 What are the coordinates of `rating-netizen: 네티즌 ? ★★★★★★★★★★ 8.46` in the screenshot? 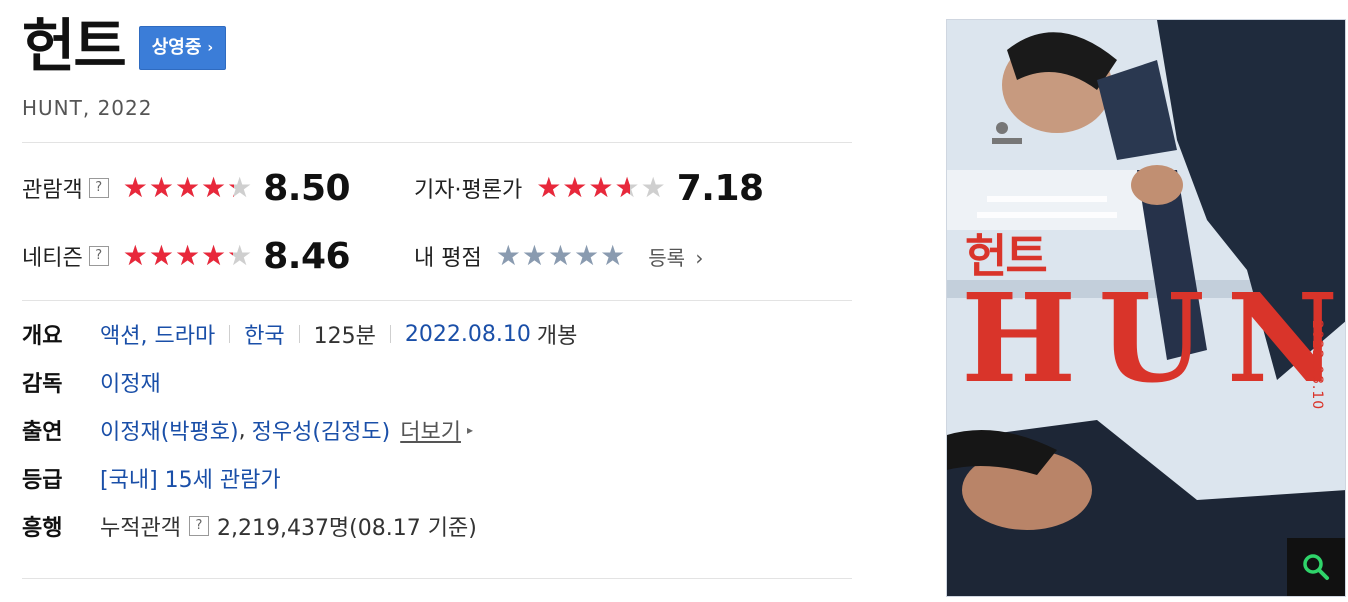 It's located at (186, 256).